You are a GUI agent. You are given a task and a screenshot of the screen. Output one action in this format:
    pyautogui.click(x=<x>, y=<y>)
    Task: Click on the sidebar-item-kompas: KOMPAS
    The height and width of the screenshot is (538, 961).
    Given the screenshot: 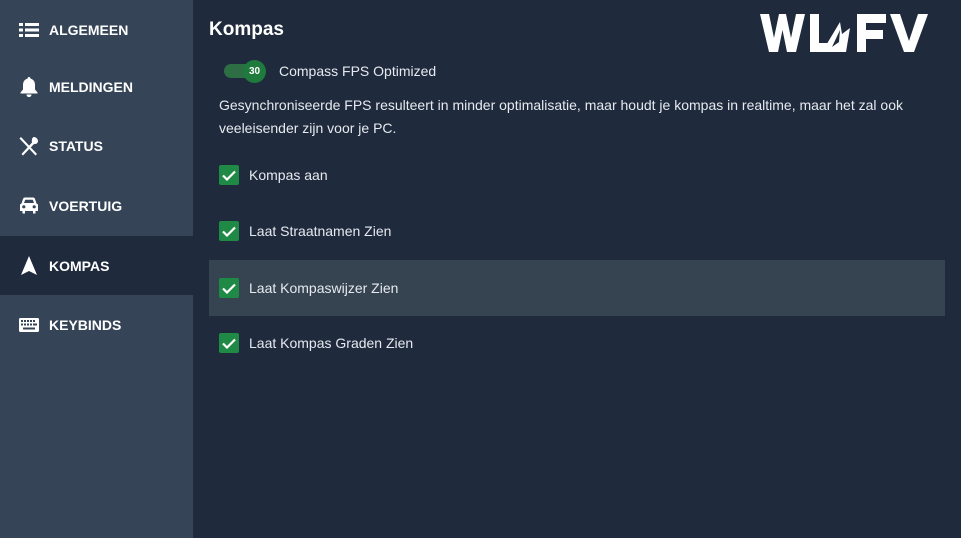 What is the action you would take?
    pyautogui.click(x=96, y=265)
    